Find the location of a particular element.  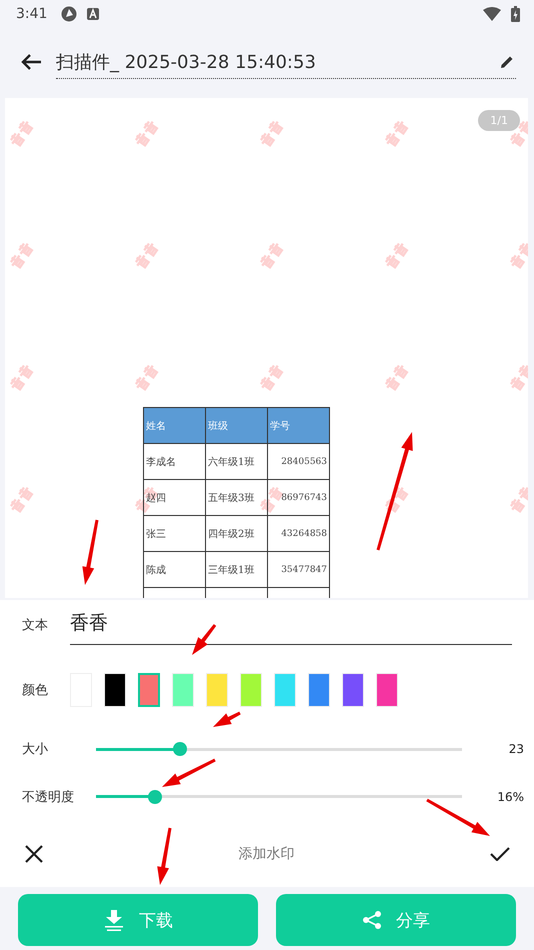

slider-value: 23 is located at coordinates (516, 749).